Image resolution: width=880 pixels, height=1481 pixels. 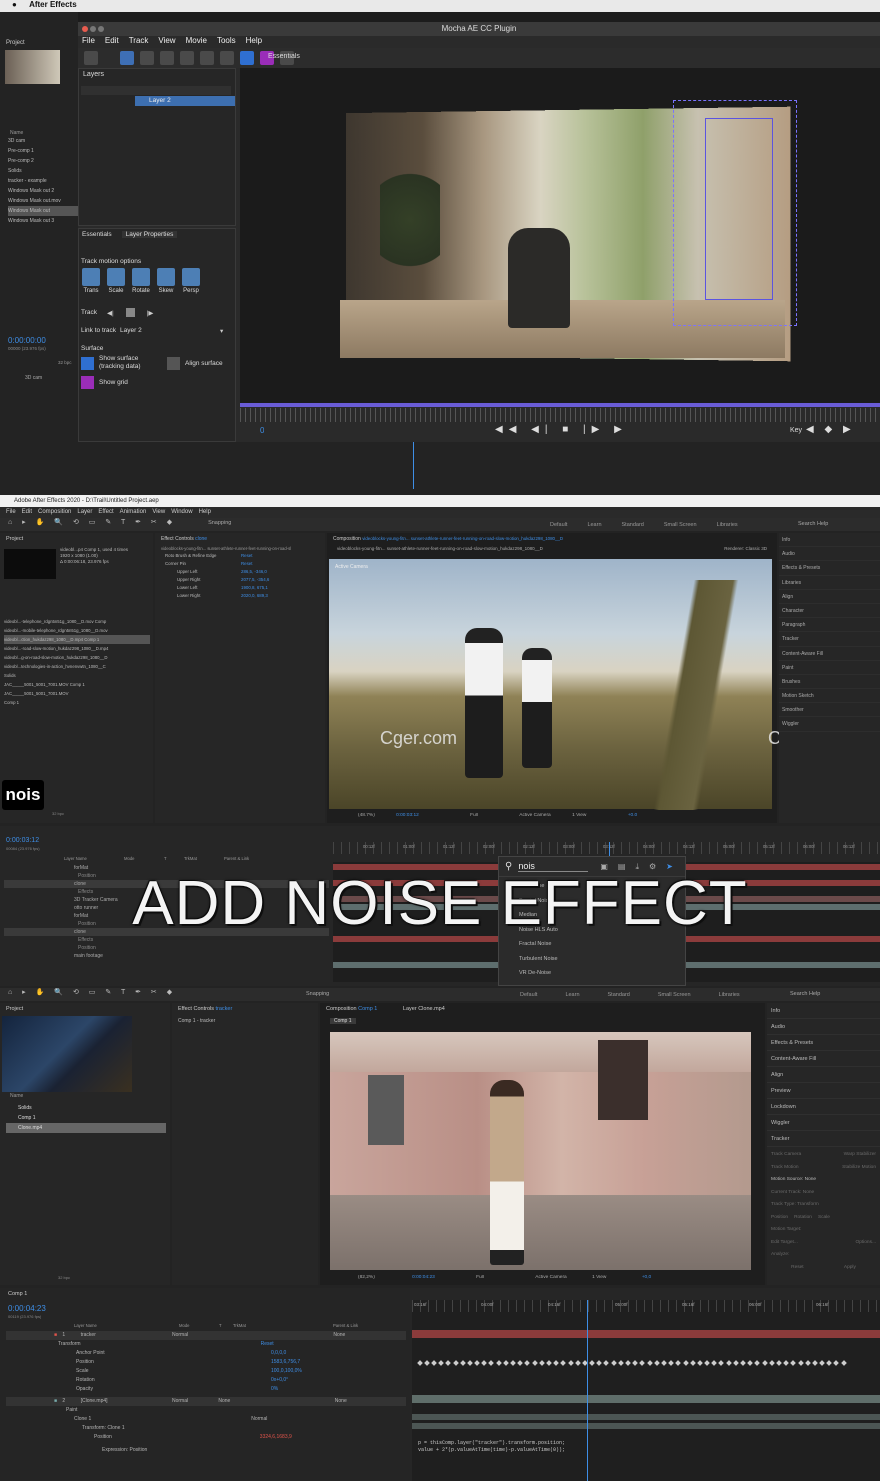 I want to click on panel-effects-presets: Effects & Presets, so click(x=823, y=1043).